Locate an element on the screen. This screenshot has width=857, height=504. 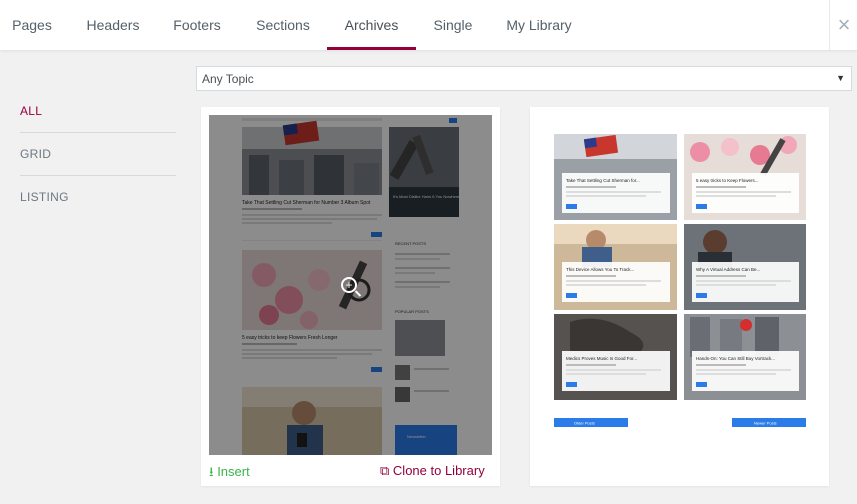
tab-pages: Pages is located at coordinates (32, 25).